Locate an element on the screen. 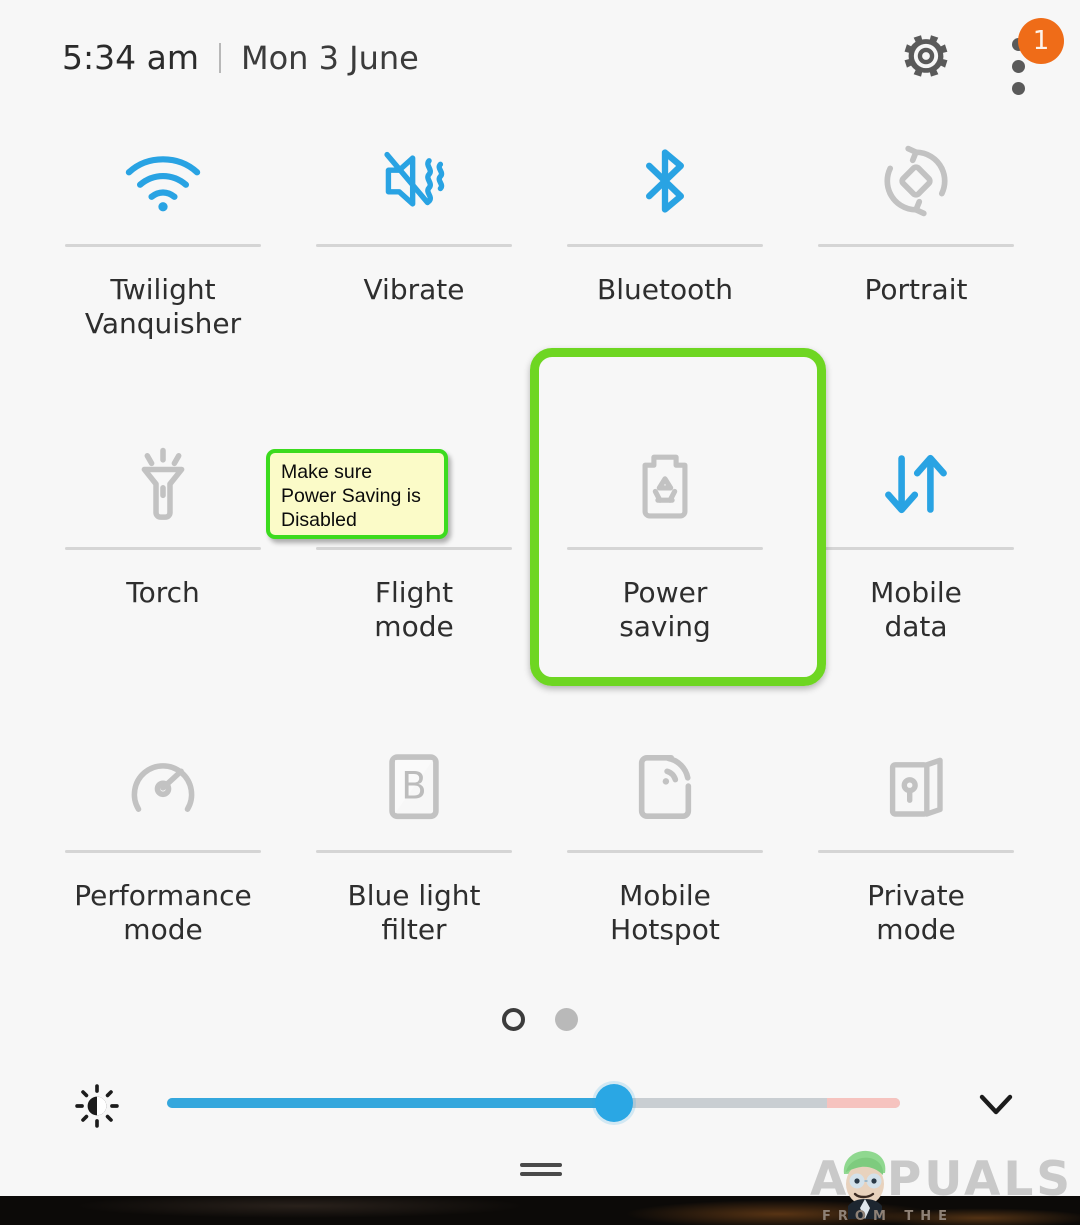 Image resolution: width=1080 pixels, height=1225 pixels. brightness-icon is located at coordinates (97, 1106).